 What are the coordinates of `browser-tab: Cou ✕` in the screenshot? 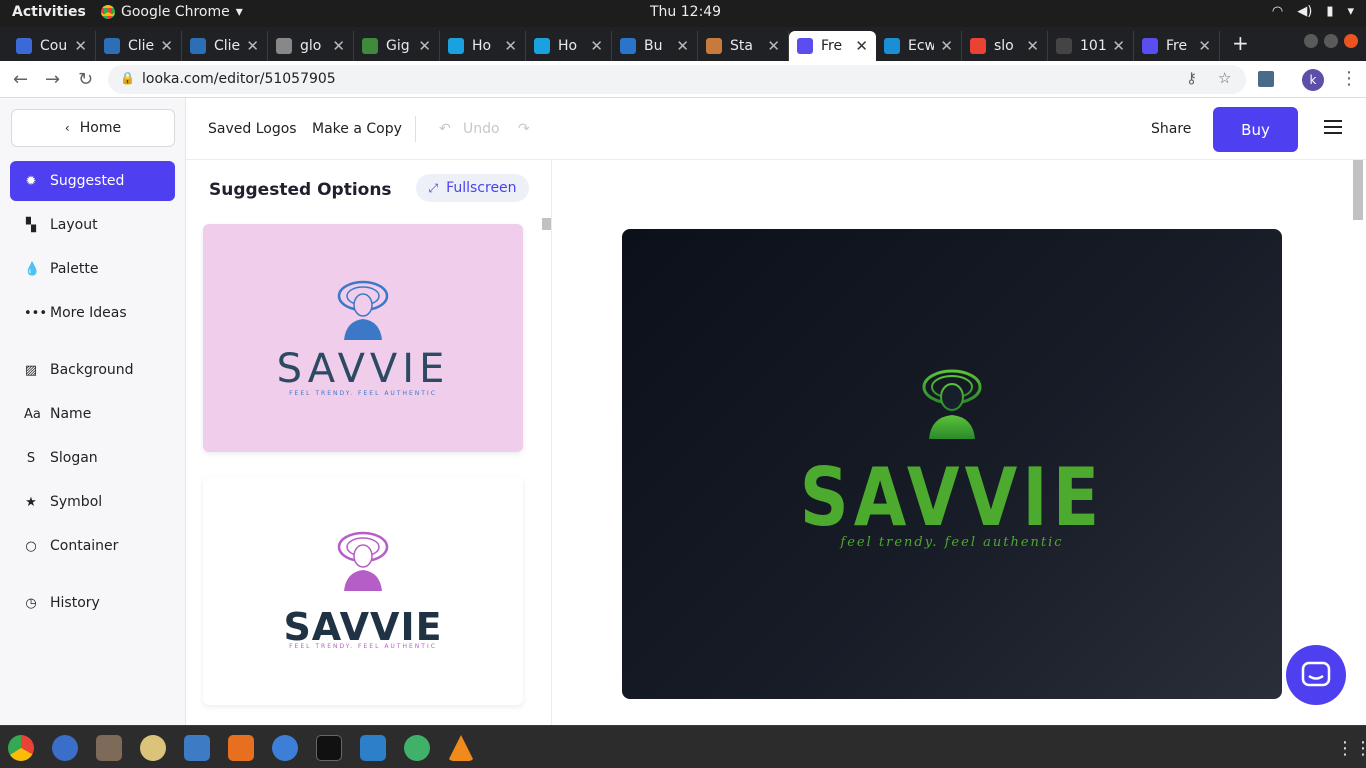 It's located at (52, 46).